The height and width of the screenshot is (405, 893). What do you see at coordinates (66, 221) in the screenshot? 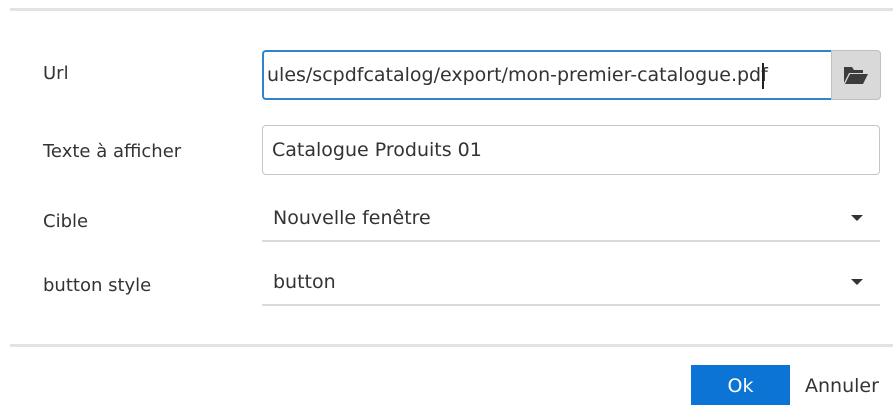
I see `target-label: Cible` at bounding box center [66, 221].